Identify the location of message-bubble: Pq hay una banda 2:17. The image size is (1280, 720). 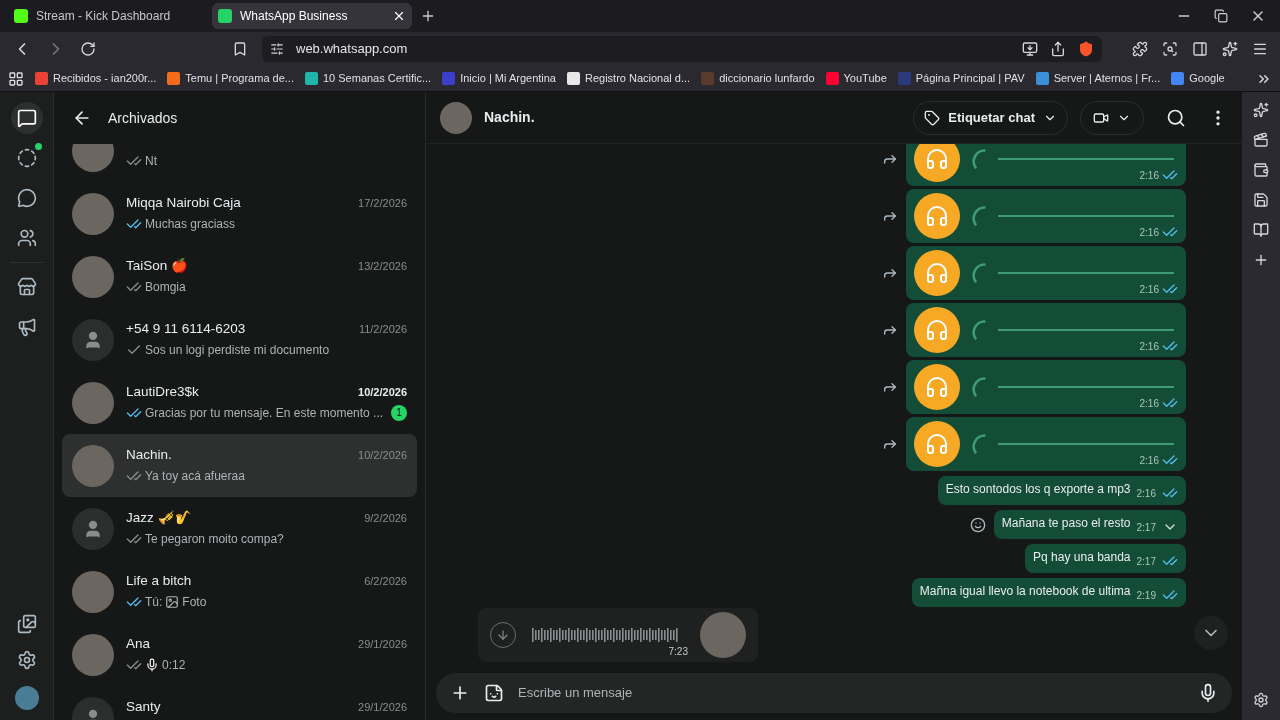
(1105, 558).